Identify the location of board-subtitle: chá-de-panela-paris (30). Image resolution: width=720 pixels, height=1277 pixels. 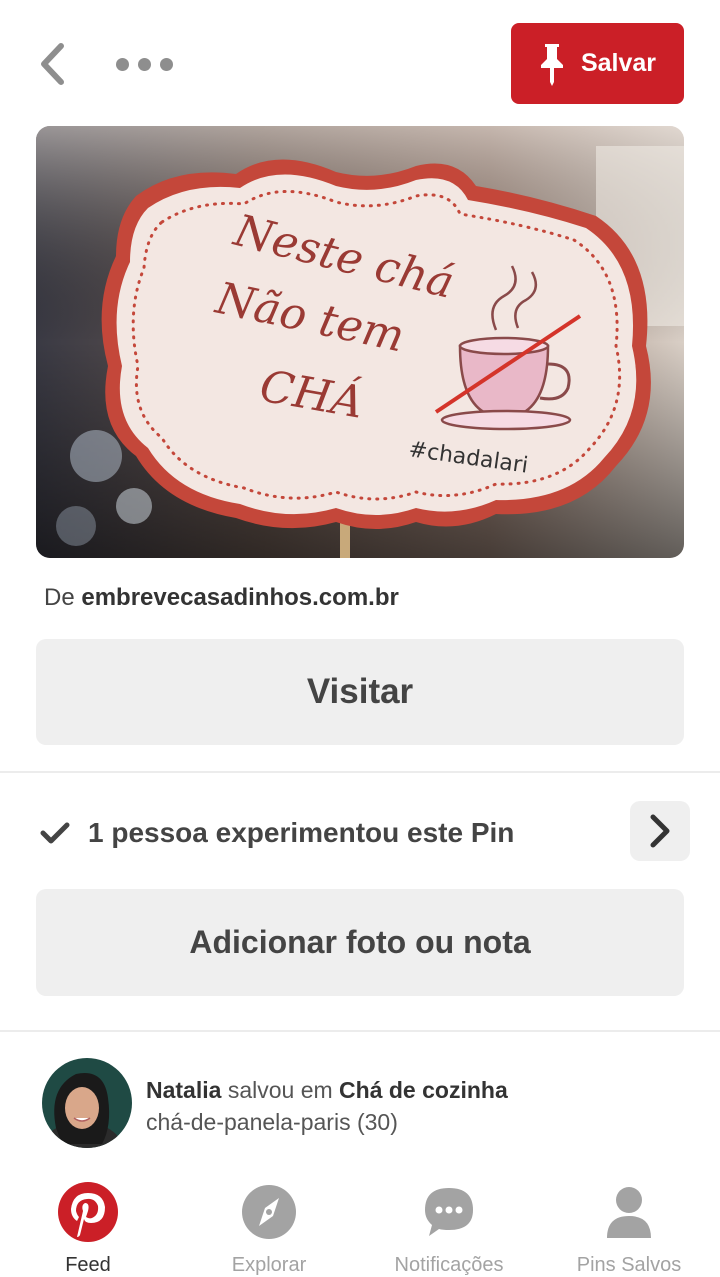
(272, 1122).